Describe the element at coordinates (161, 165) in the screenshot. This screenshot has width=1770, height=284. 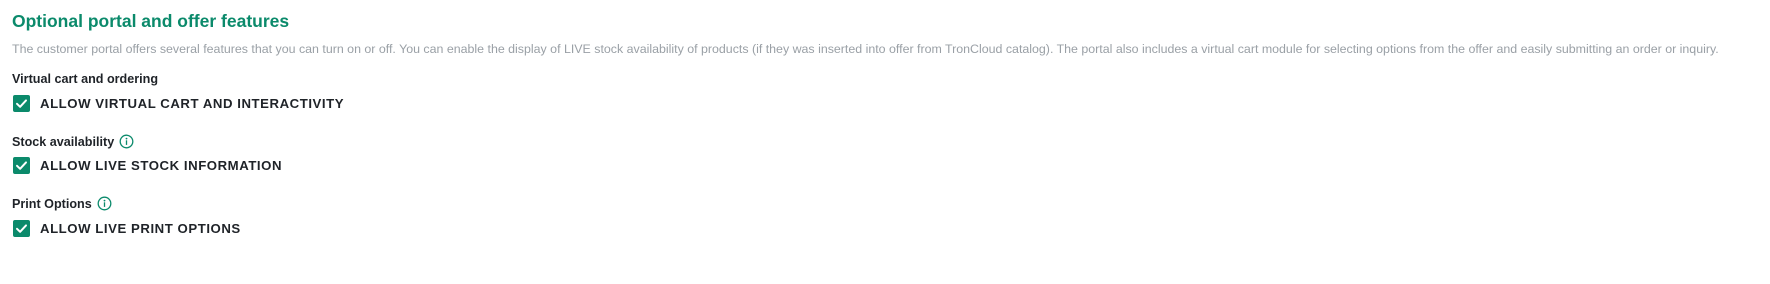
I see `live-stock-option-label: ALLOW LIVE STOCK INFORMATION` at that location.